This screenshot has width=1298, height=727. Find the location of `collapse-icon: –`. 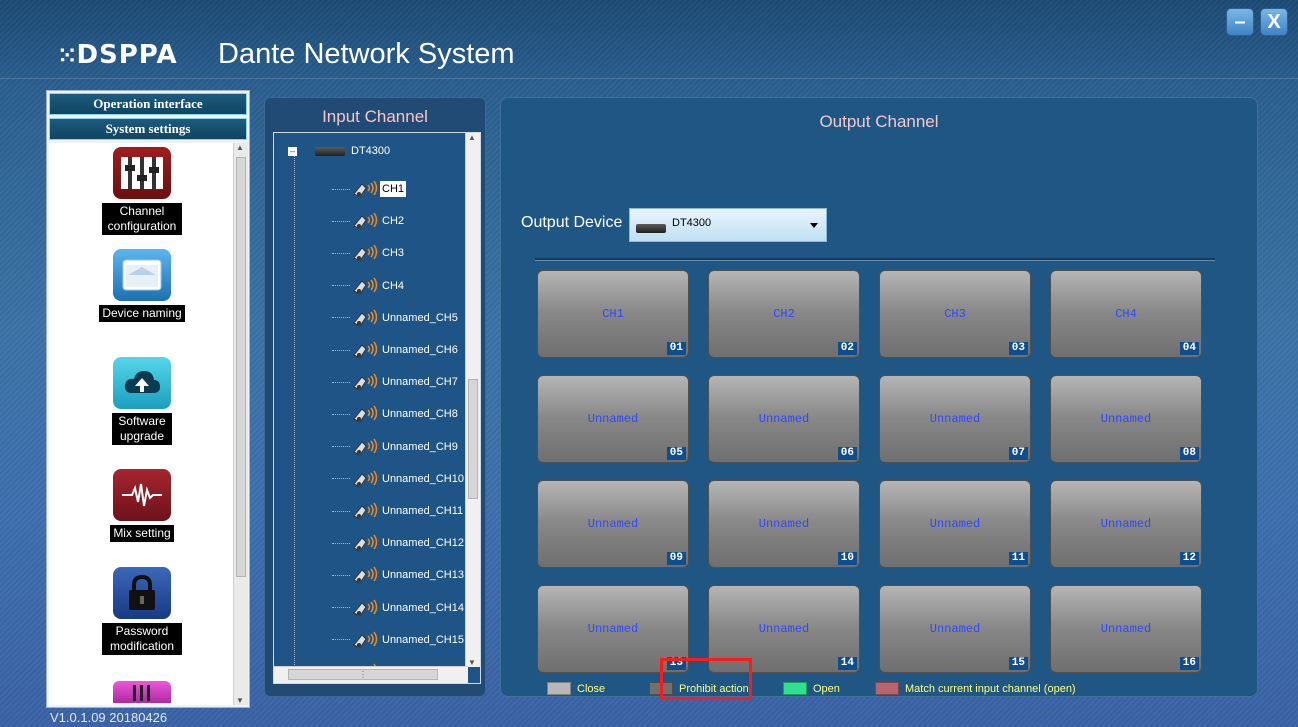

collapse-icon: – is located at coordinates (292, 151).